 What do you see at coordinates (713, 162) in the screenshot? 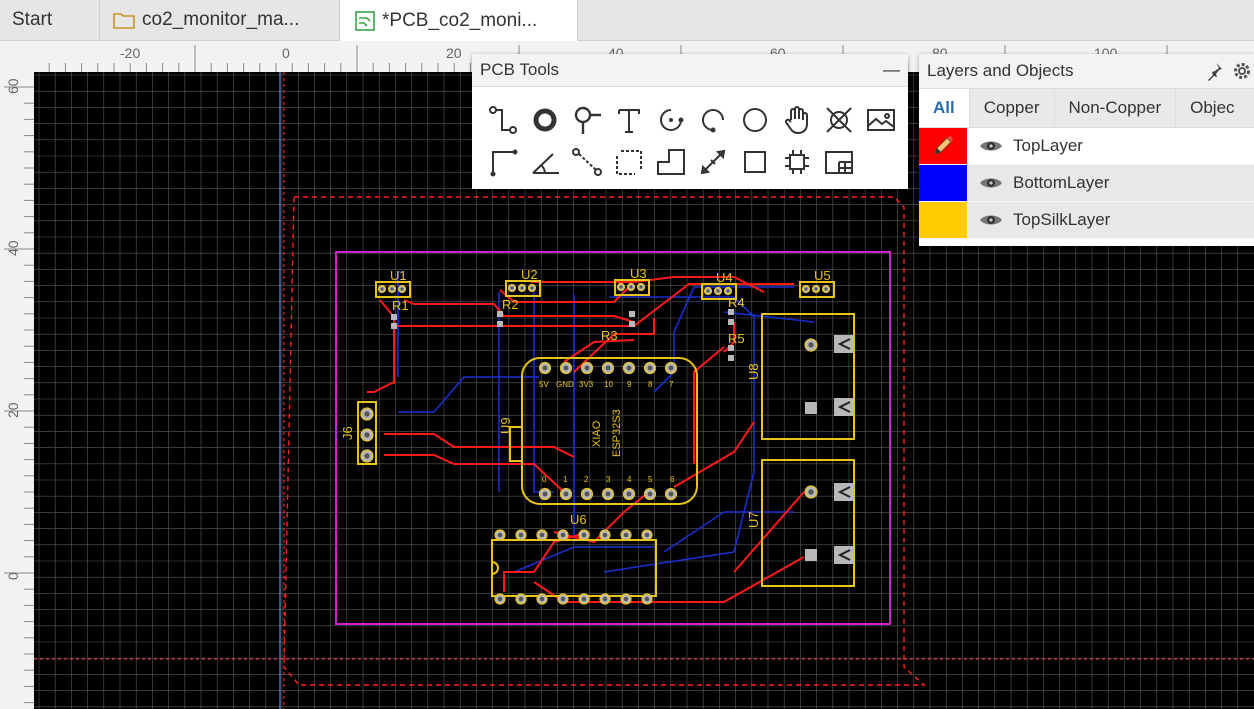
I see `dimension-tool-icon` at bounding box center [713, 162].